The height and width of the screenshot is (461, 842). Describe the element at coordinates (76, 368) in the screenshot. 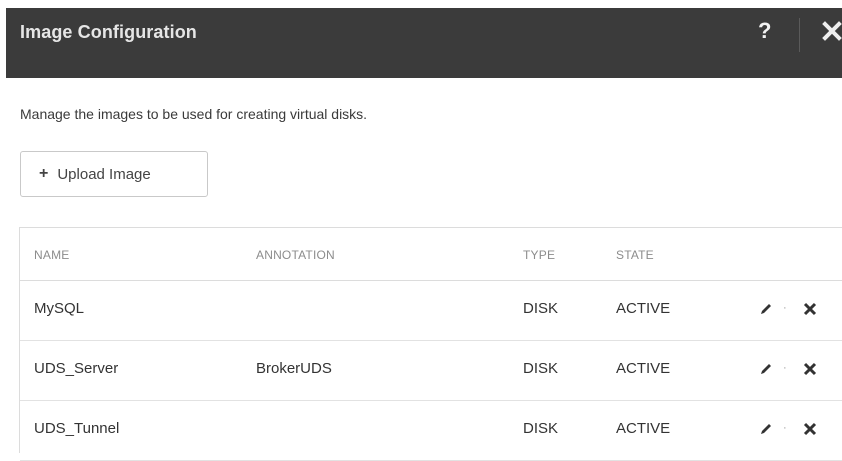

I see `image-name: UDS_Server` at that location.